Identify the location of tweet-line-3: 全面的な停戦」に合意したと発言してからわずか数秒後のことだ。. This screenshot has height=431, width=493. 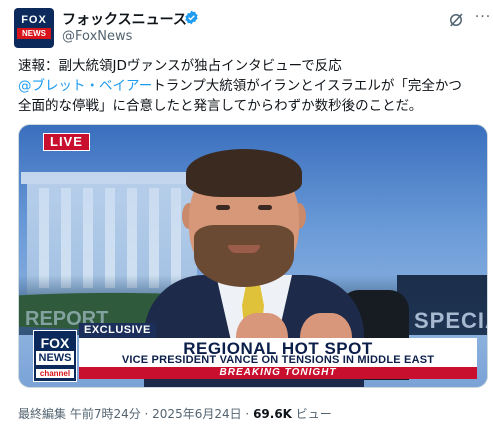
(220, 106).